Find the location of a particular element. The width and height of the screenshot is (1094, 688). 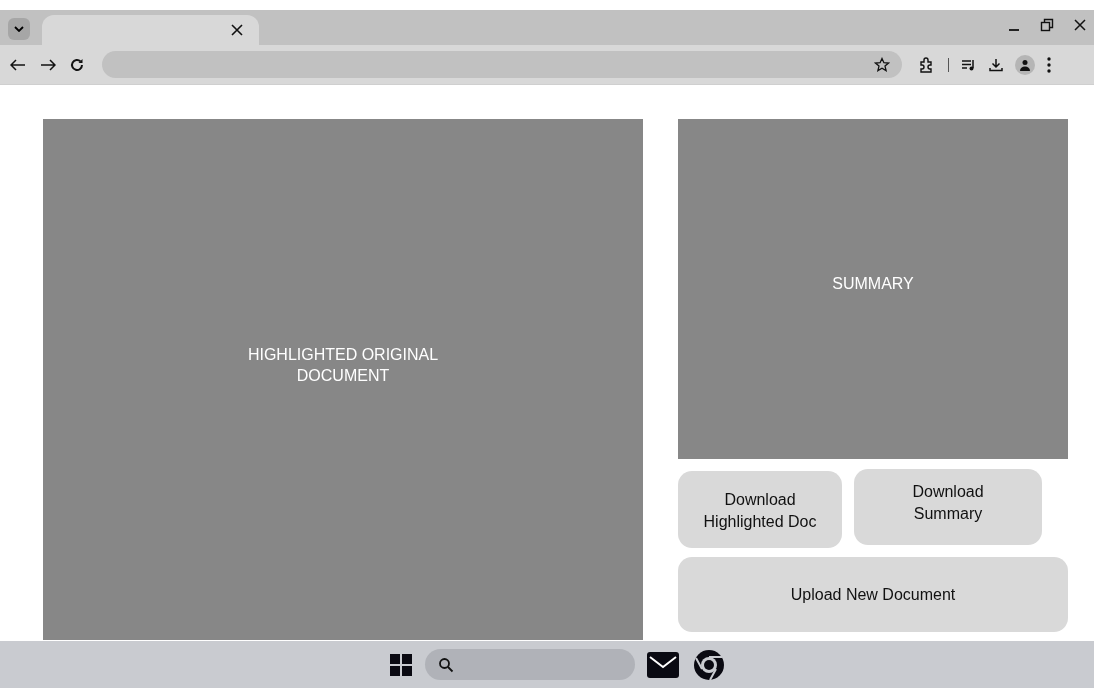

person-icon is located at coordinates (1025, 64).